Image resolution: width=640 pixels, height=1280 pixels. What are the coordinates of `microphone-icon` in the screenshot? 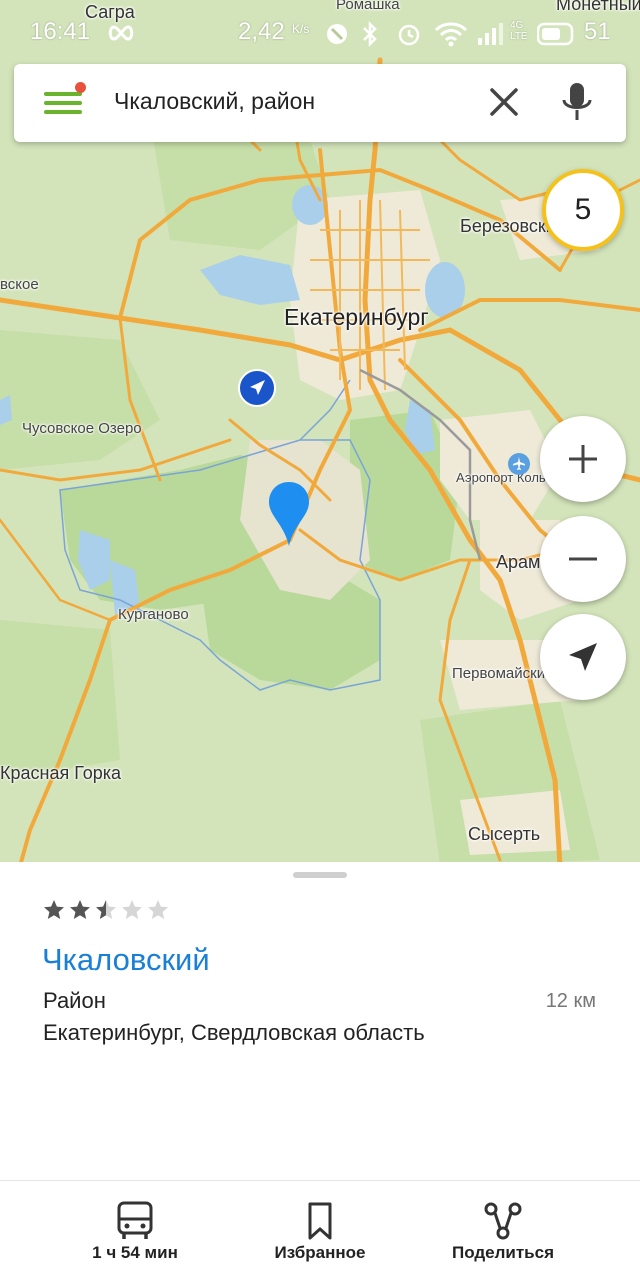 It's located at (577, 102).